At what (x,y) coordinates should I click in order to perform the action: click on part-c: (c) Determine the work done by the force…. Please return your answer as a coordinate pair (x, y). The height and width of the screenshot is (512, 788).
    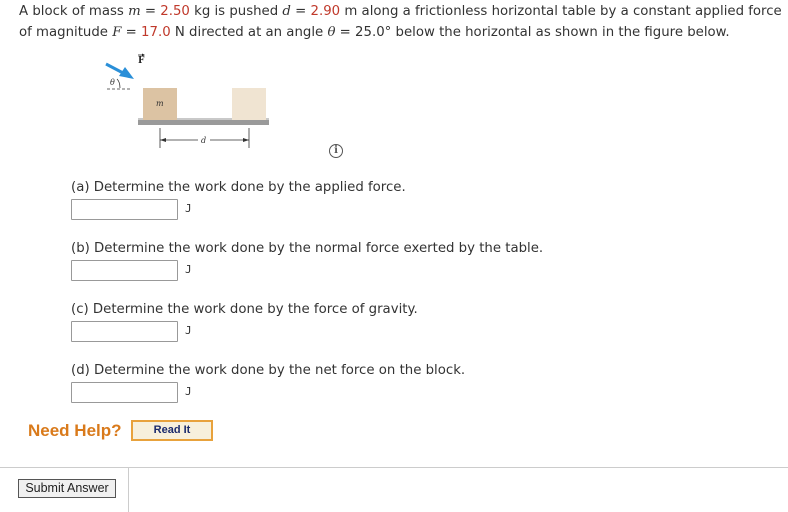
    Looking at the image, I should click on (244, 322).